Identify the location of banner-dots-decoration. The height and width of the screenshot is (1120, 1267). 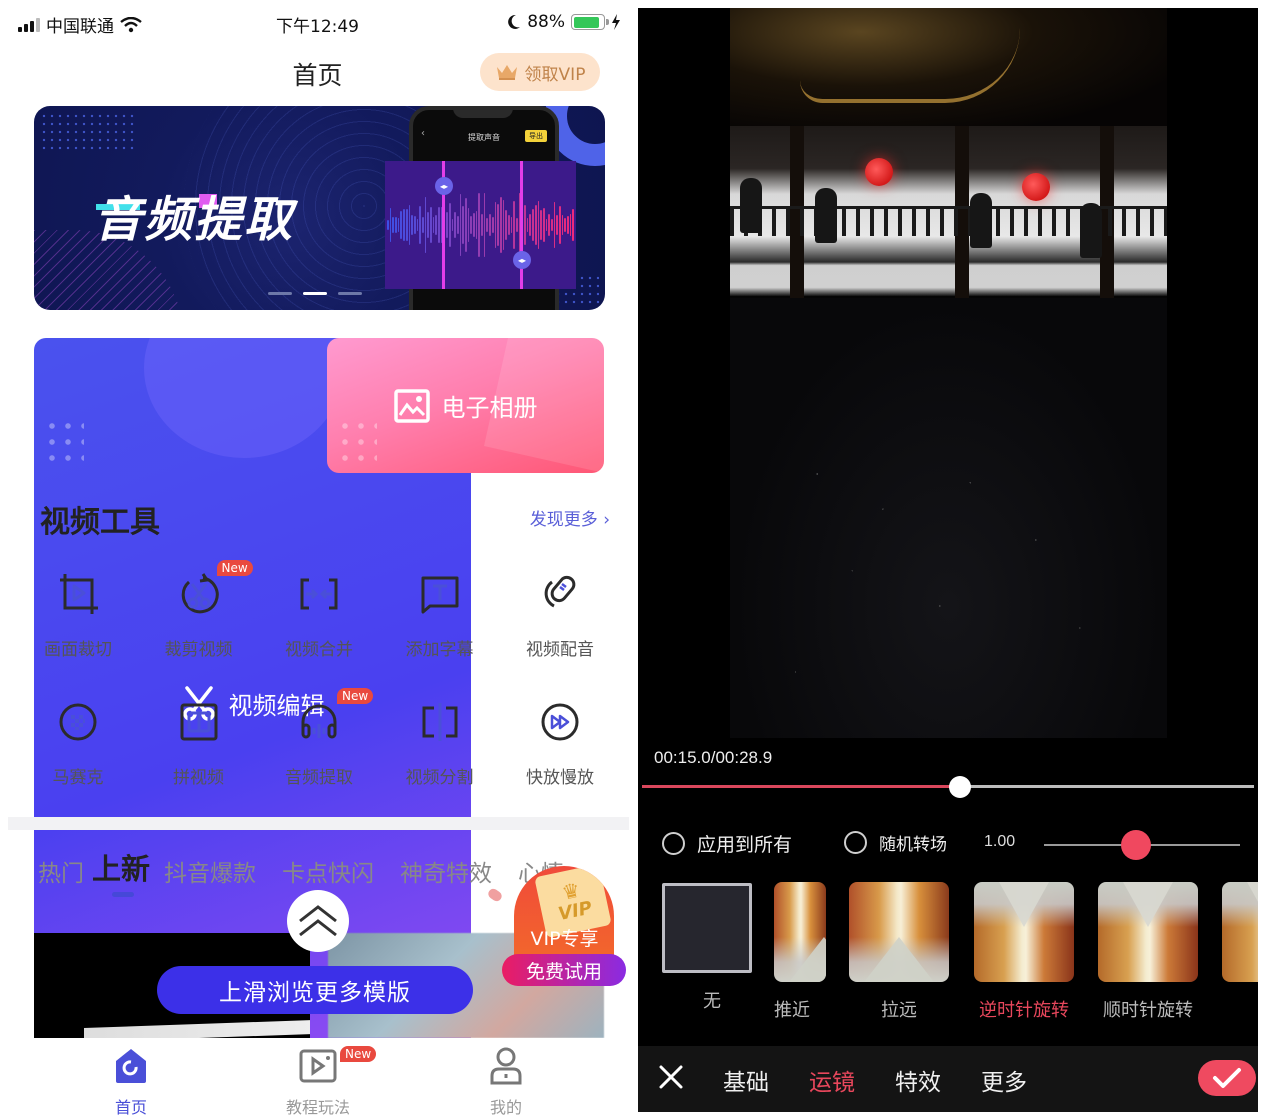
(87, 132).